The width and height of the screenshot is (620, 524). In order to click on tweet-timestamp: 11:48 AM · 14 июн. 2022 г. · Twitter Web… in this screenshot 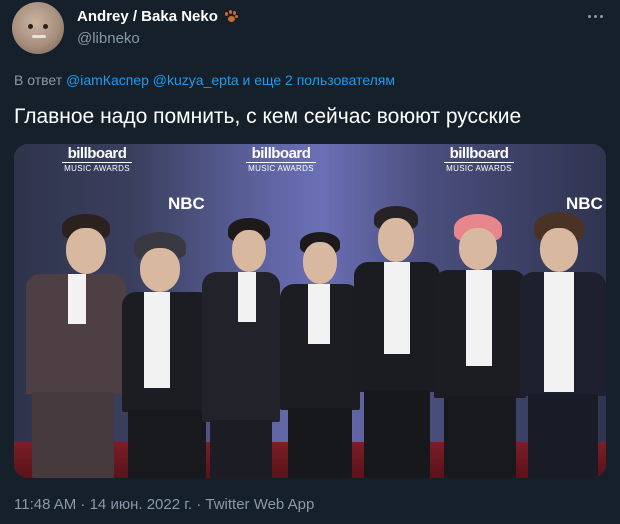, I will do `click(164, 504)`.